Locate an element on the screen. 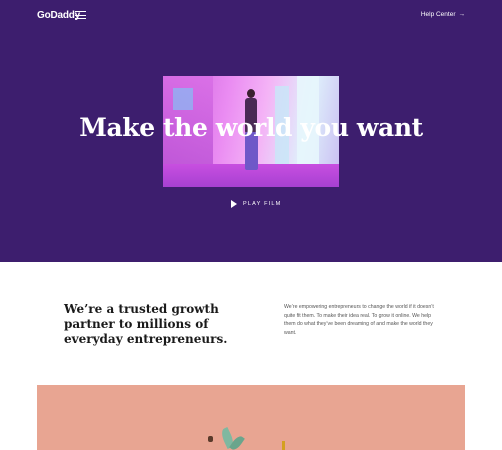 This screenshot has height=450, width=502. play-icon is located at coordinates (234, 204).